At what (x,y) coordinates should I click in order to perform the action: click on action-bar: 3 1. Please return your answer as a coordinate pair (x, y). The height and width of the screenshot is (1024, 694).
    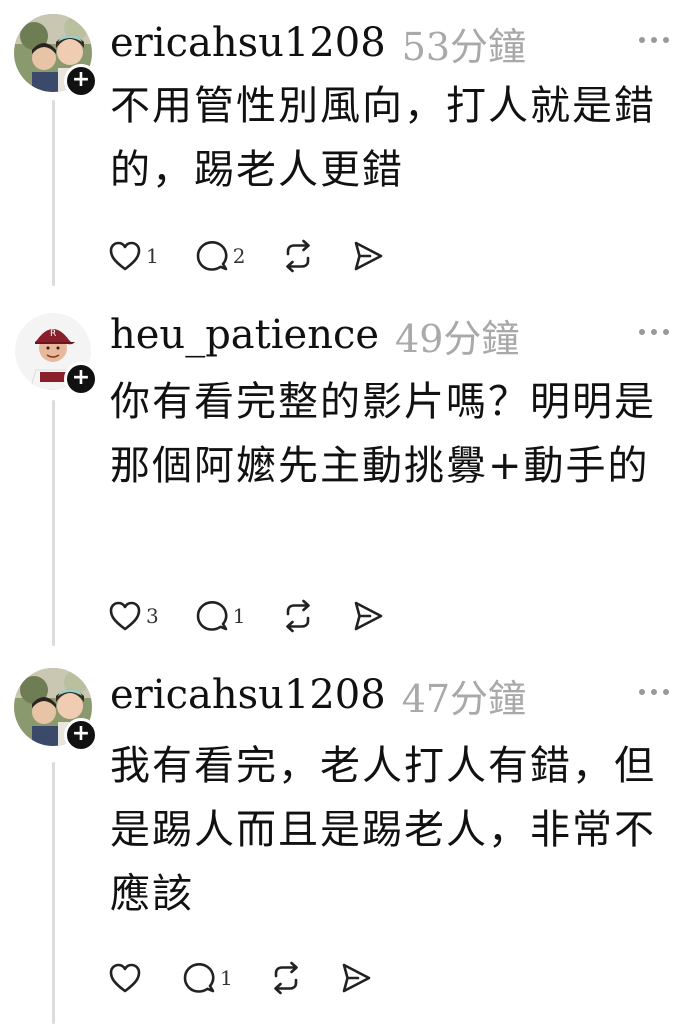
    Looking at the image, I should click on (264, 616).